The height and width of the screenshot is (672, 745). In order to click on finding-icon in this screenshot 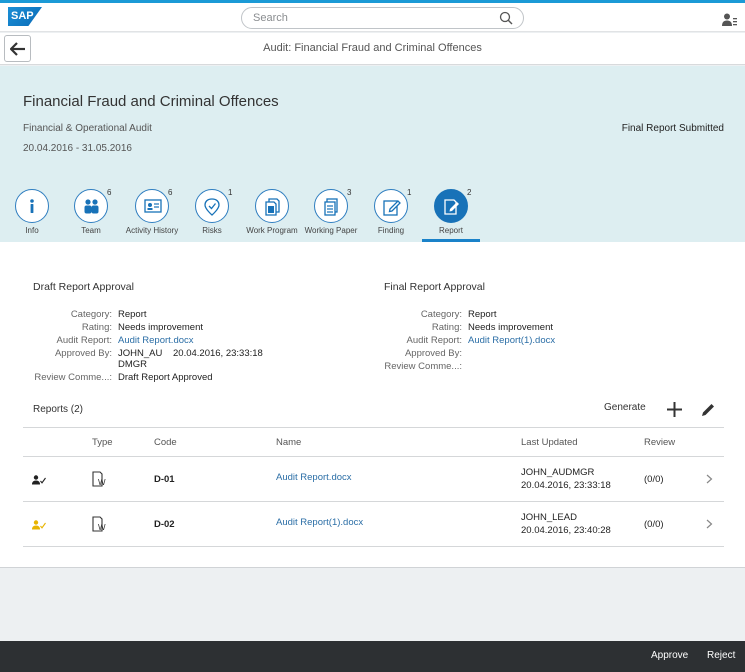, I will do `click(392, 208)`.